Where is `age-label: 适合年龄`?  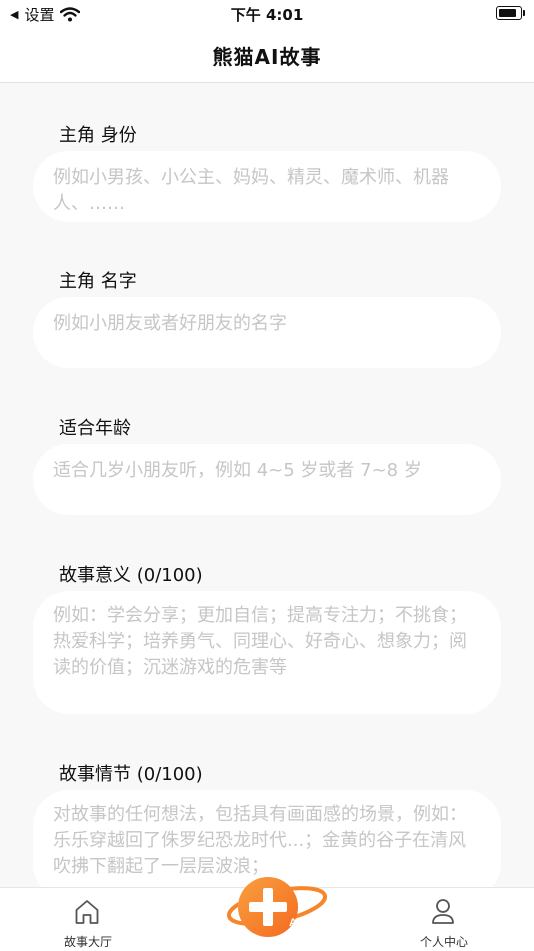 age-label: 适合年龄 is located at coordinates (95, 428).